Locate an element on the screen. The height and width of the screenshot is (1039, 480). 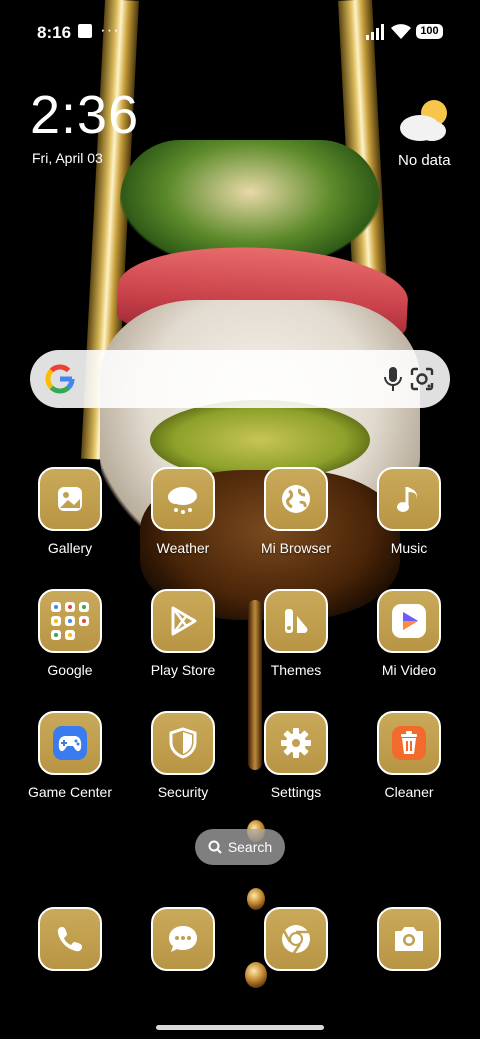
app-label: Weather is located at coordinates (183, 548).